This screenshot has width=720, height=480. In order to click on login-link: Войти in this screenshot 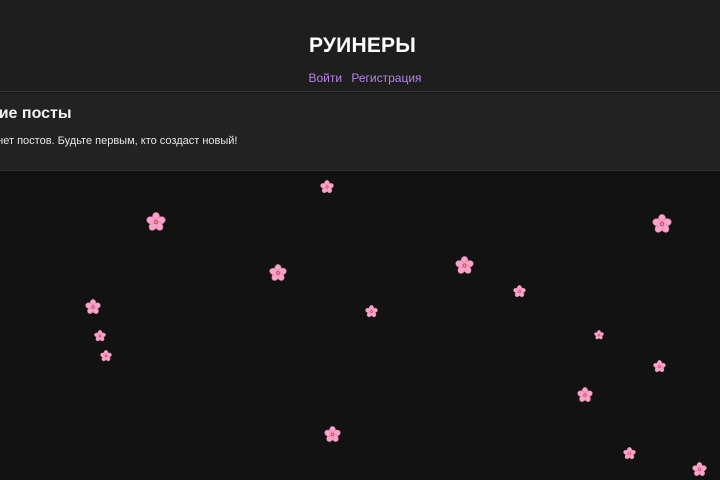, I will do `click(325, 78)`.